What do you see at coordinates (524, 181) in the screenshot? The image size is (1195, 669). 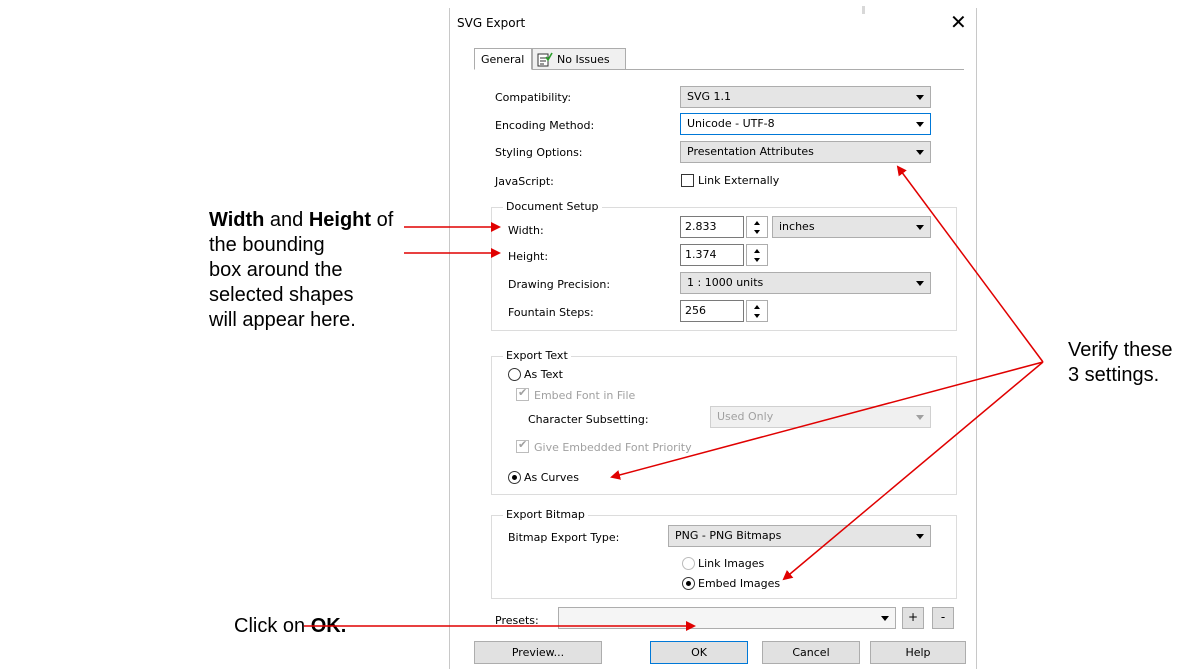 I see `javascript-label: JavaScript:` at bounding box center [524, 181].